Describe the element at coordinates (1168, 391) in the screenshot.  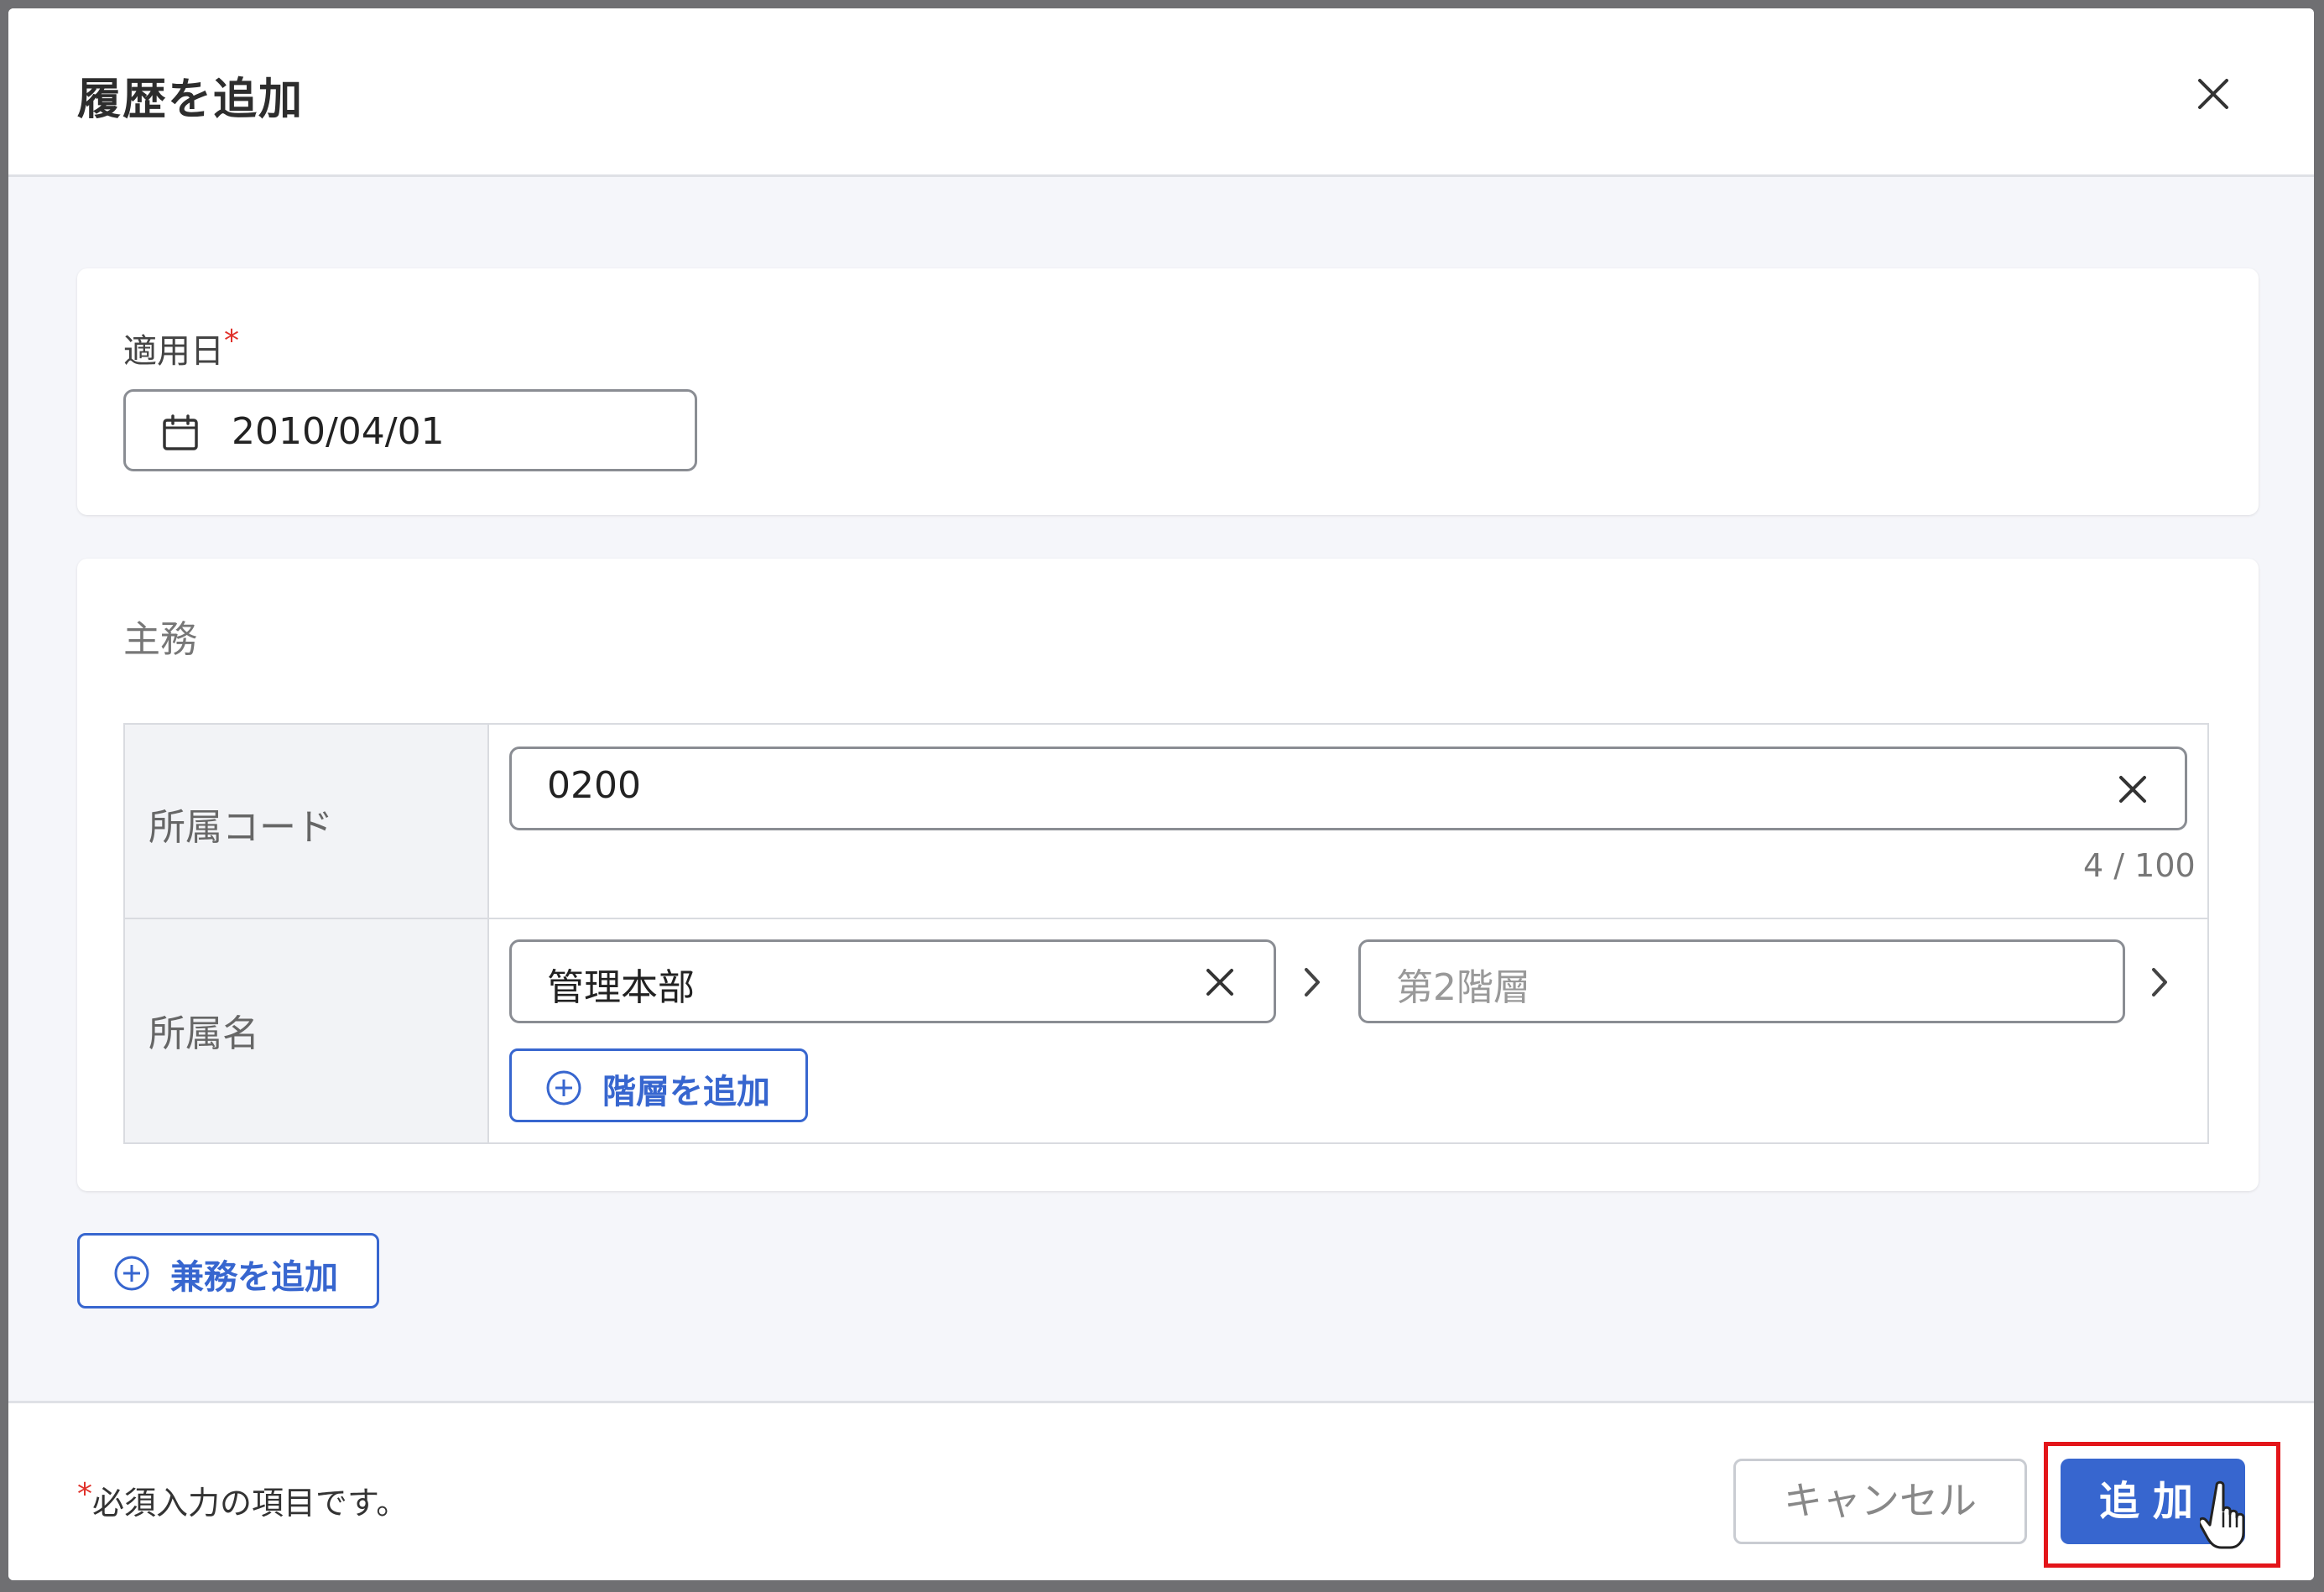
I see `effective-date-card: 適用日* 2010/04/01` at that location.